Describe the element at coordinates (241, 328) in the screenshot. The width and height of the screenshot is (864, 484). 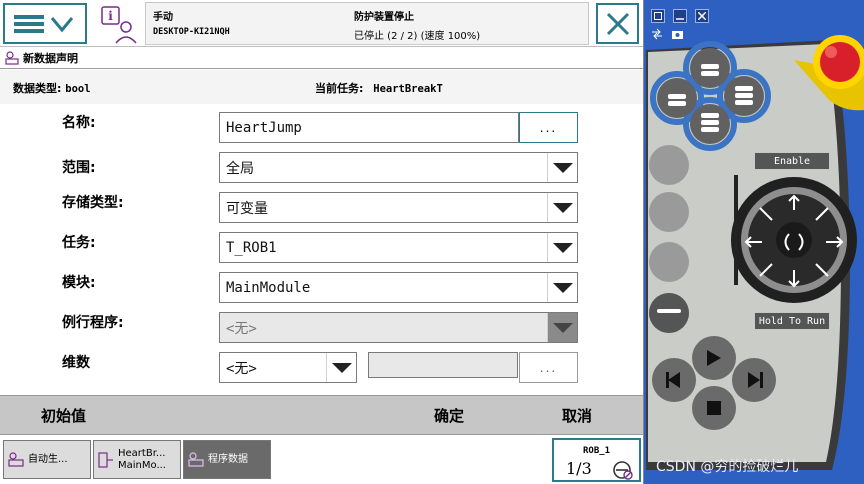
I see `routine-value: <无>` at that location.